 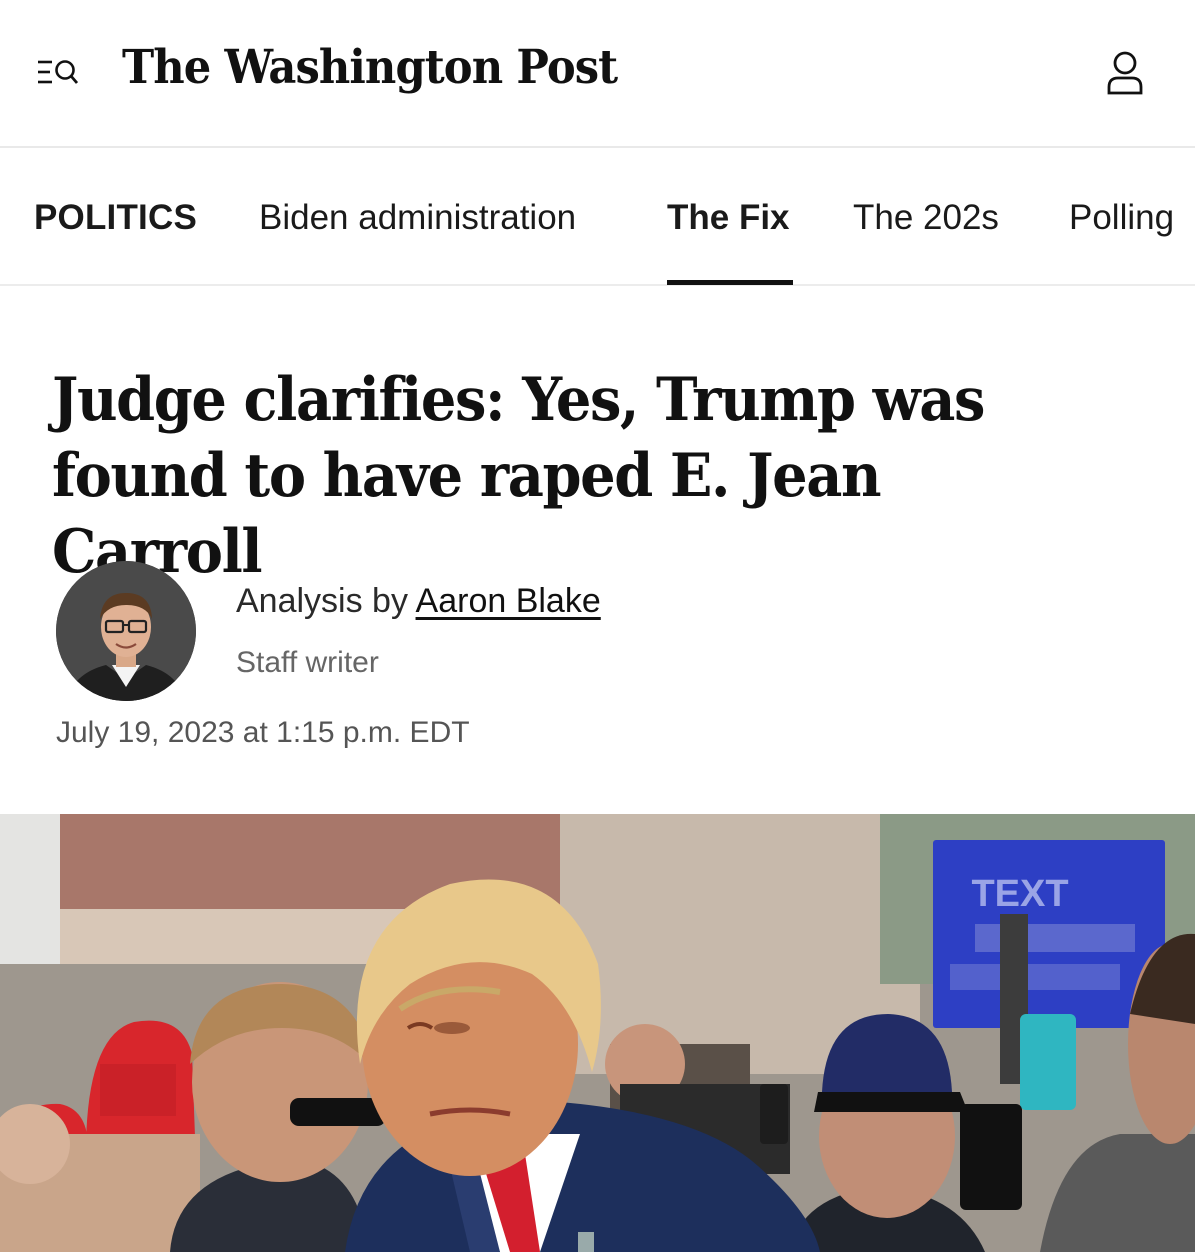 What do you see at coordinates (1121, 218) in the screenshot?
I see `nav-item-polling: Polling` at bounding box center [1121, 218].